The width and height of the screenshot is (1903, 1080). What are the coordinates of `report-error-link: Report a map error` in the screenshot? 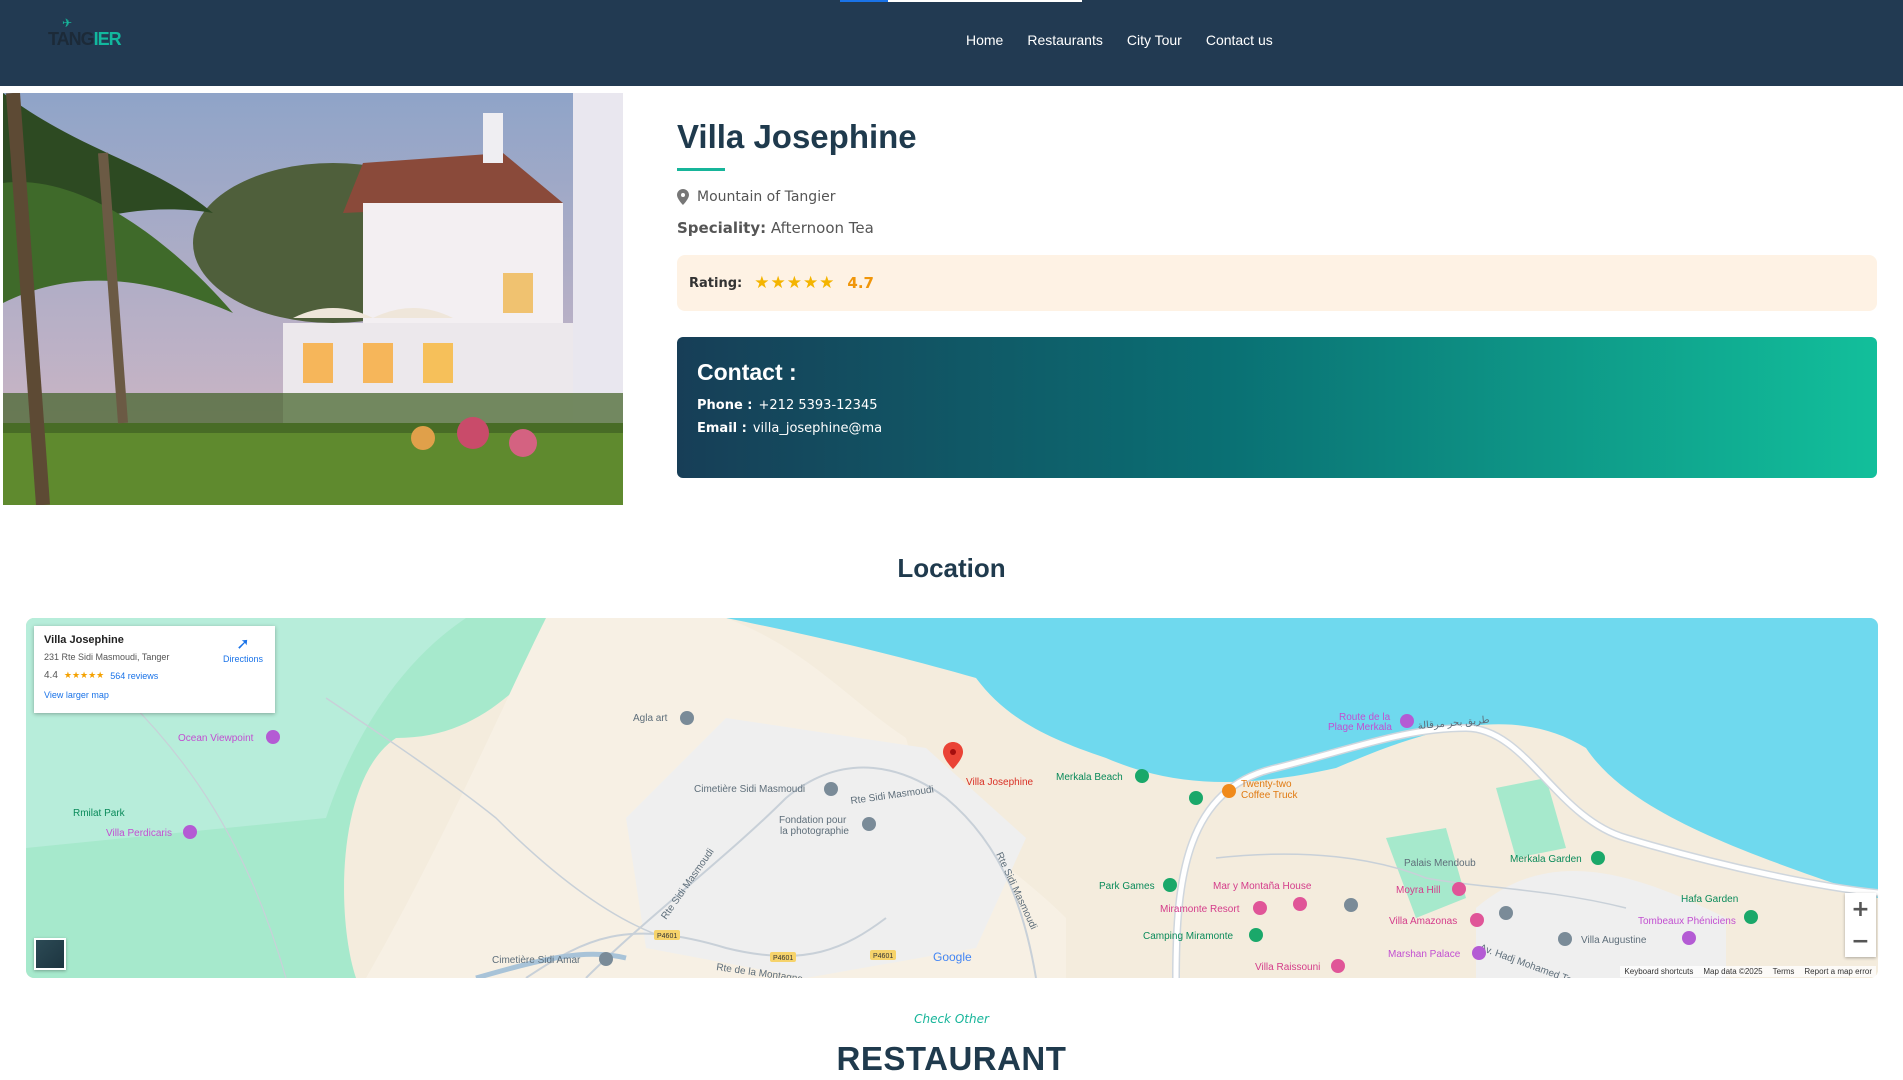 It's located at (1838, 971).